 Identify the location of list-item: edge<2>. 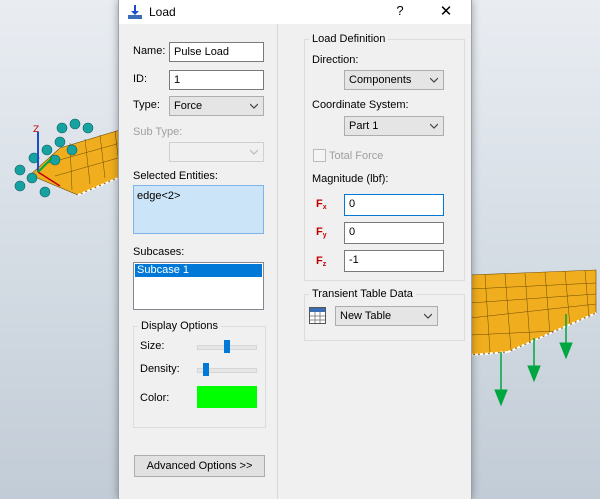
(198, 196).